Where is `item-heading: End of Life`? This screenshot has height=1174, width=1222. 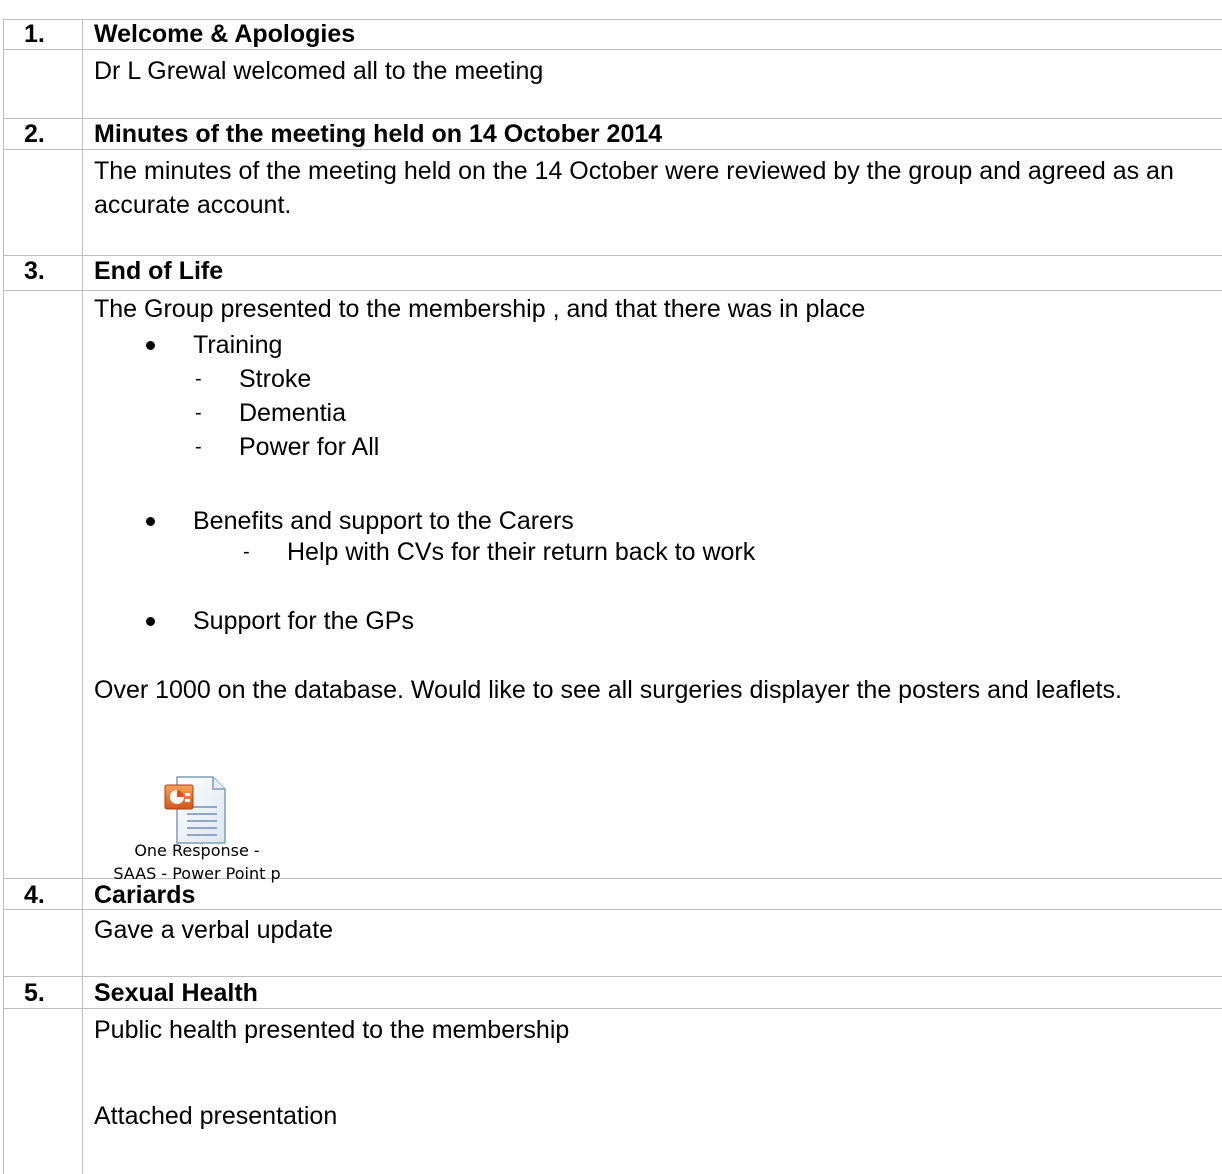 item-heading: End of Life is located at coordinates (159, 271).